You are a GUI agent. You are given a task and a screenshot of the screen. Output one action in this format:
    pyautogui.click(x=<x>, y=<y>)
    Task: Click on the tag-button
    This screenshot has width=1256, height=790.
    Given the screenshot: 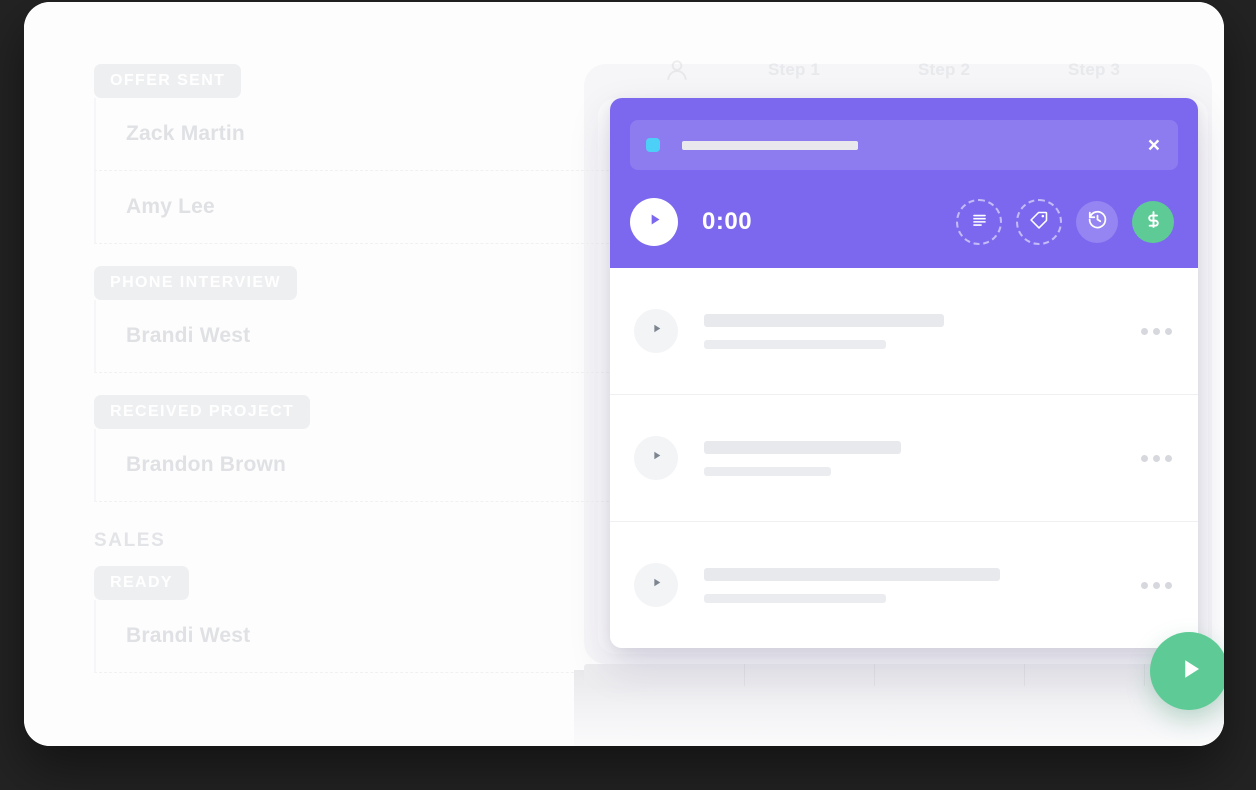 What is the action you would take?
    pyautogui.click(x=1039, y=222)
    